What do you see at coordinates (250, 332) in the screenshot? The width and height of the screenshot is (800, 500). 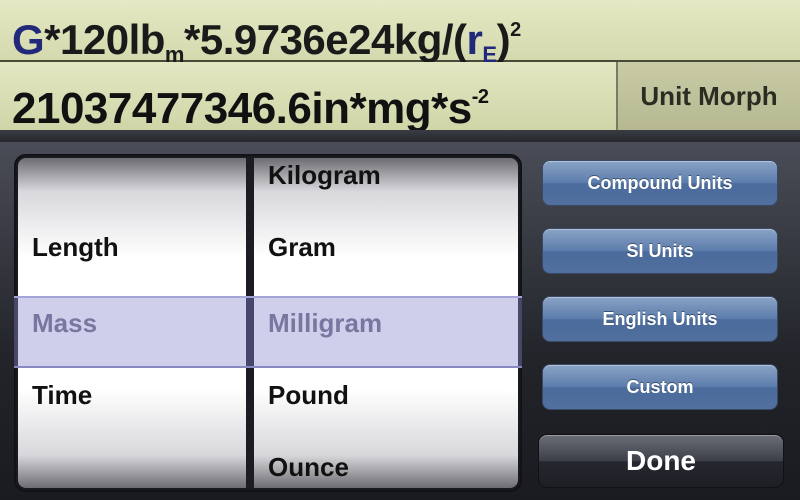 I see `selection-divider` at bounding box center [250, 332].